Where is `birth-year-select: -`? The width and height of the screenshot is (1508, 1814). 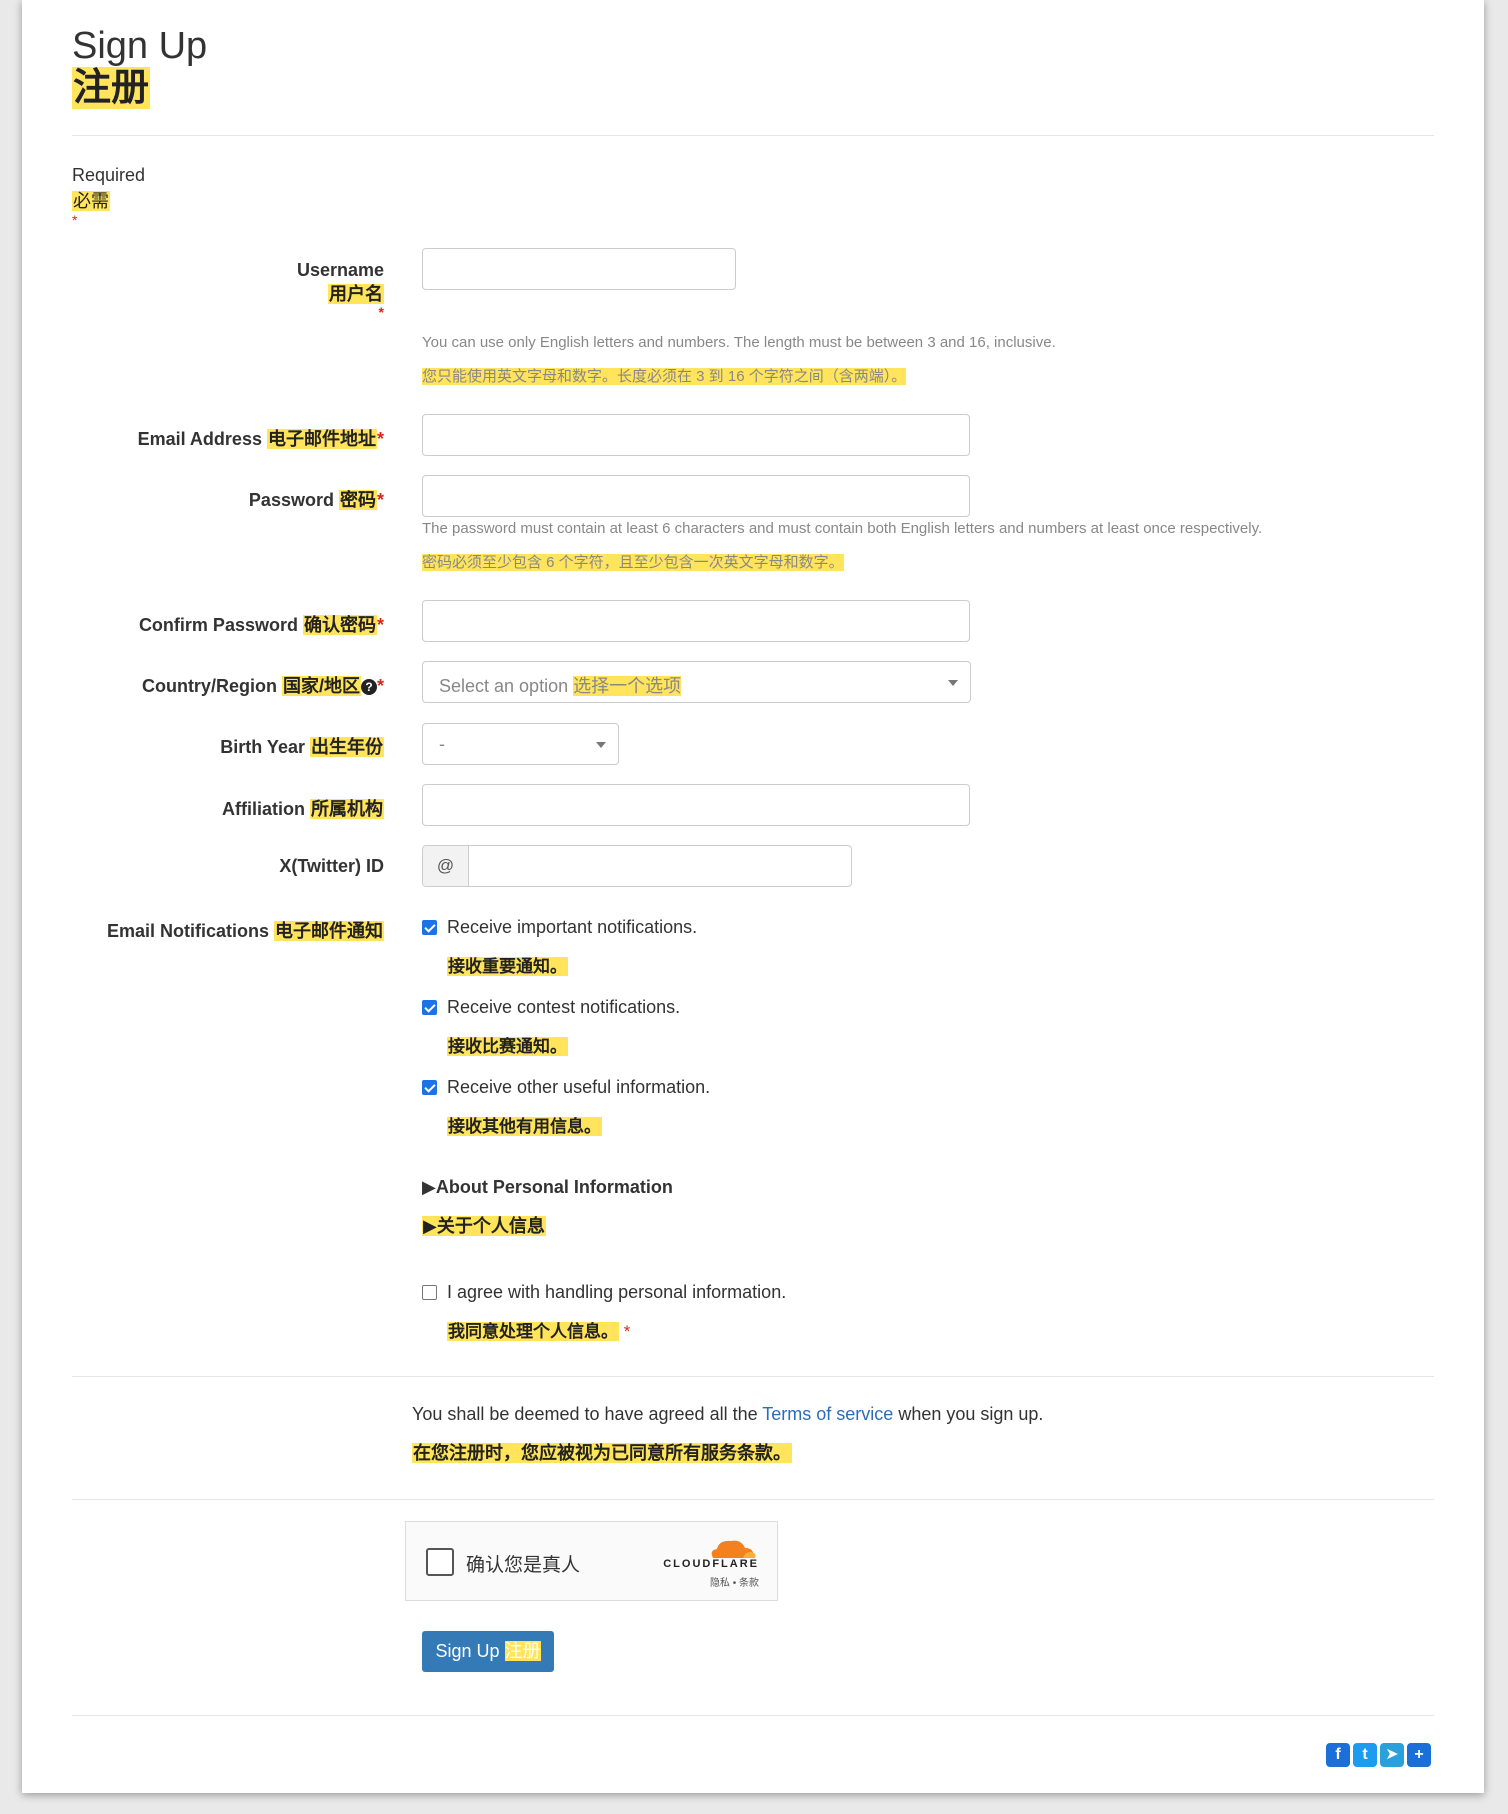
birth-year-select: - is located at coordinates (520, 744).